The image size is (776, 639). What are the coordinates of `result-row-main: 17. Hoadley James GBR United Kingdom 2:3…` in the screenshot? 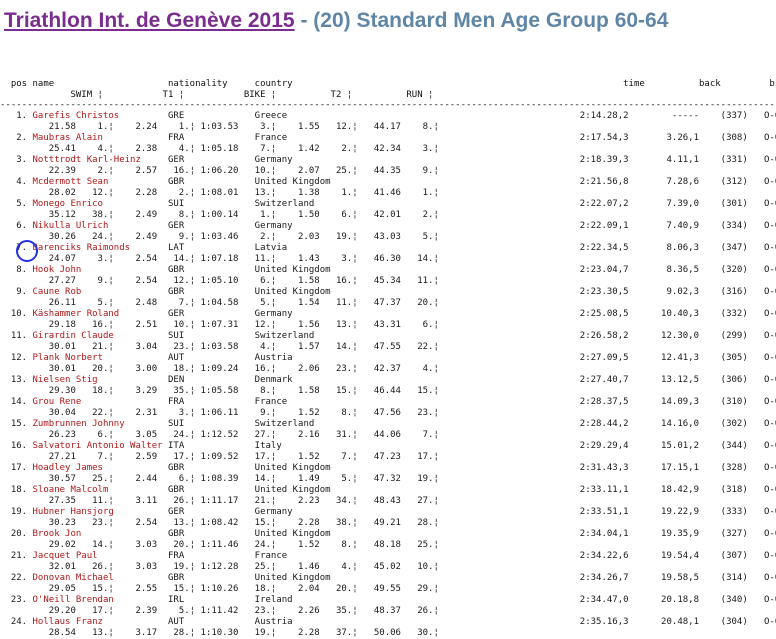 It's located at (388, 468).